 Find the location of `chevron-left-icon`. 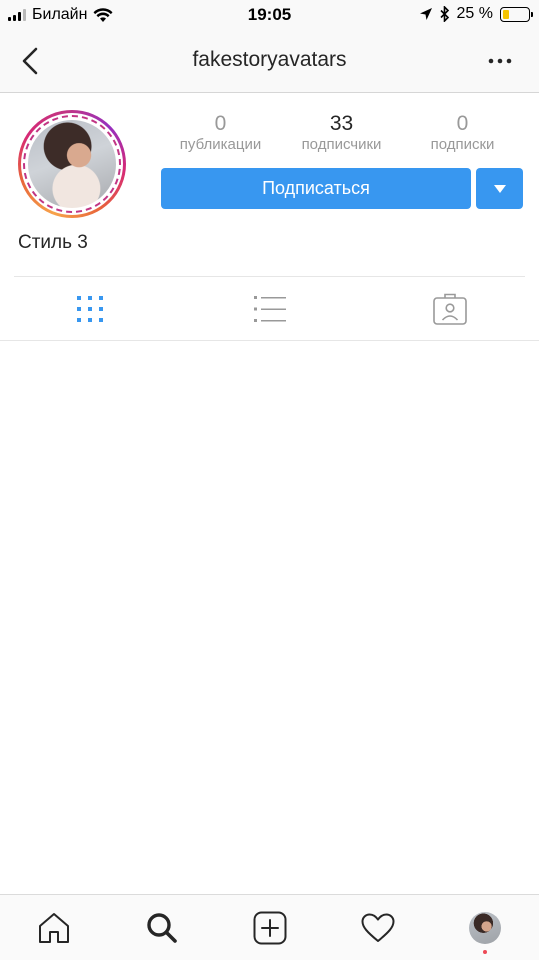

chevron-left-icon is located at coordinates (30, 61).